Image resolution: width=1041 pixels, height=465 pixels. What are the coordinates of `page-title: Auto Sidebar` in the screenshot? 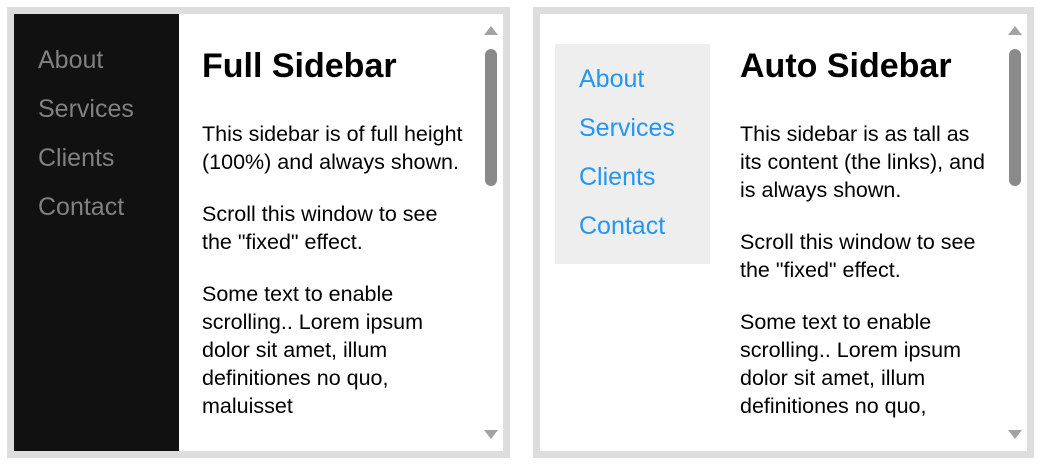 It's located at (846, 66).